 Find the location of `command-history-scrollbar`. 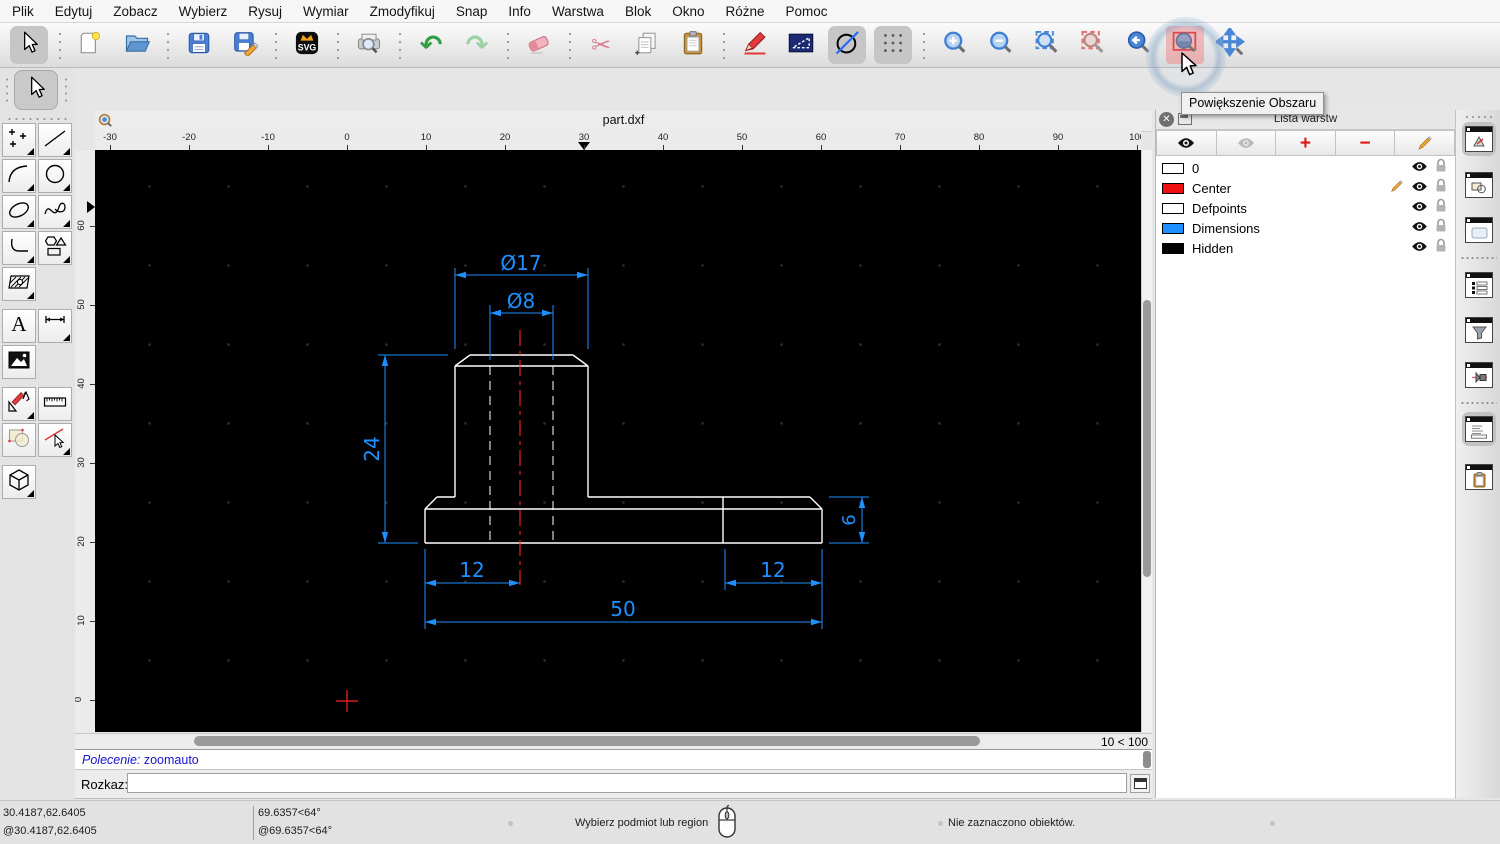

command-history-scrollbar is located at coordinates (1147, 759).